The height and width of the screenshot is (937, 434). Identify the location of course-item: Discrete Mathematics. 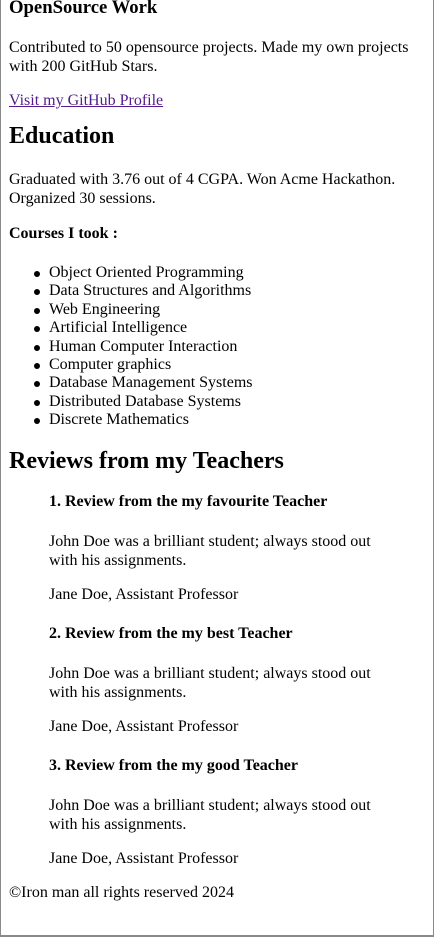
(228, 420).